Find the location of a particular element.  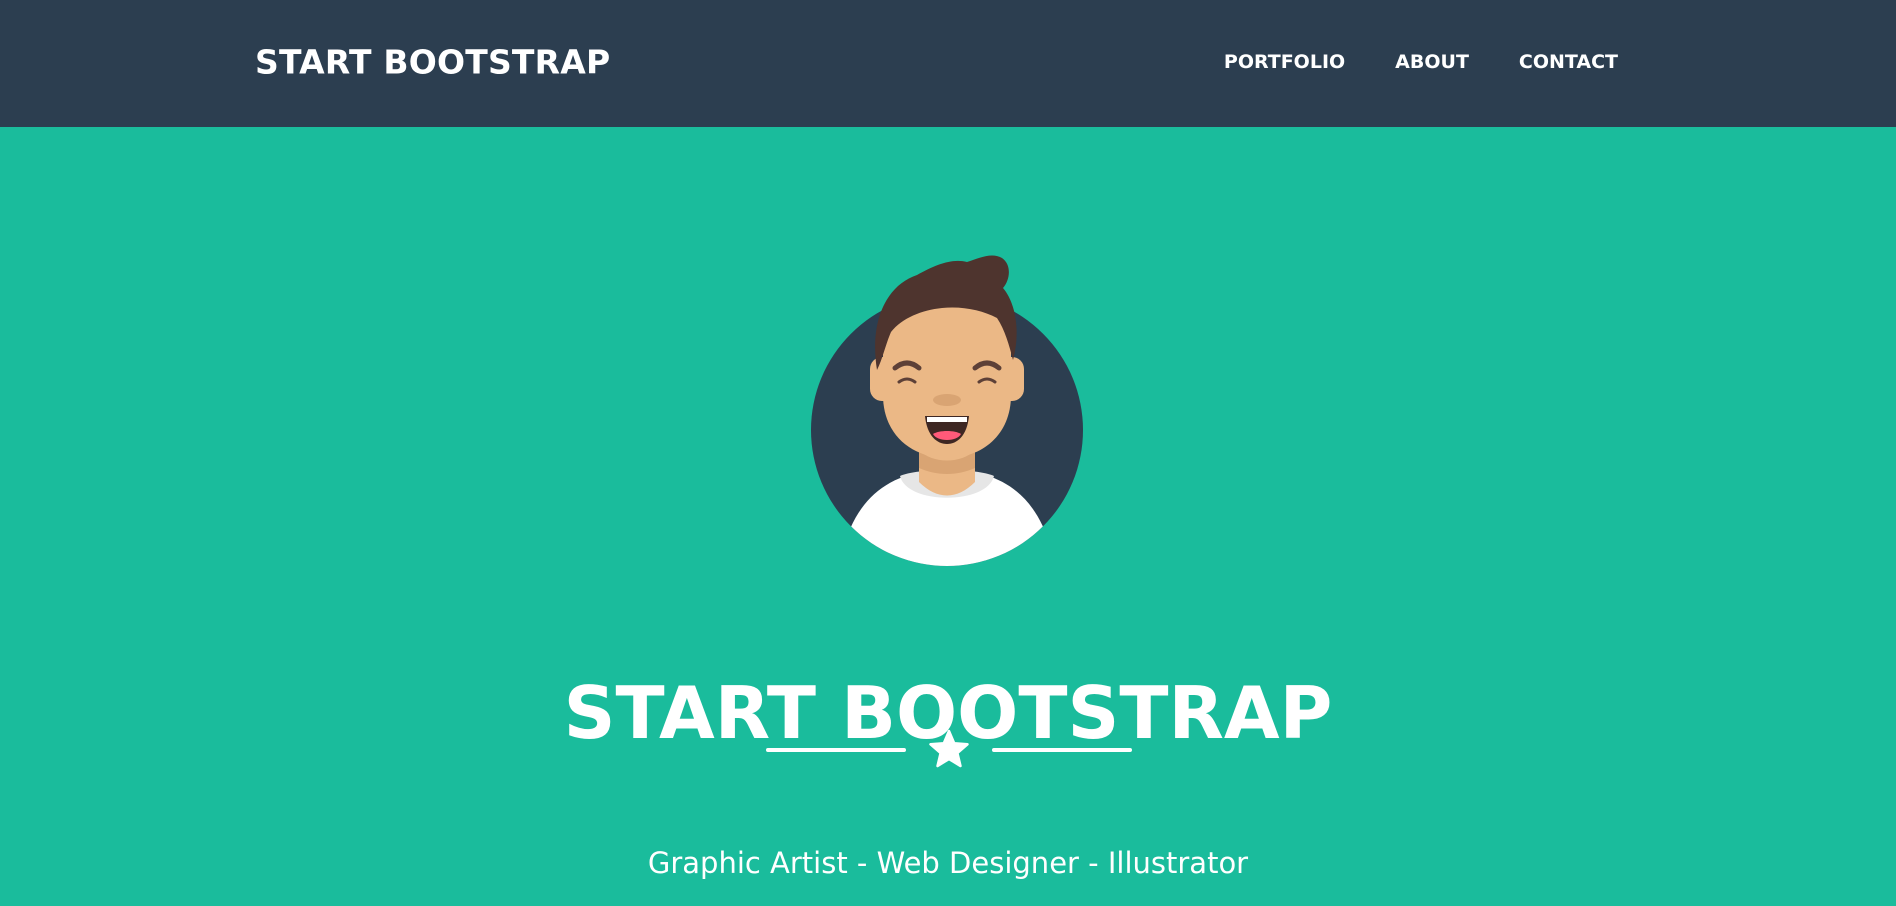

navbar-brand: START BOOTSTRAP is located at coordinates (432, 62).